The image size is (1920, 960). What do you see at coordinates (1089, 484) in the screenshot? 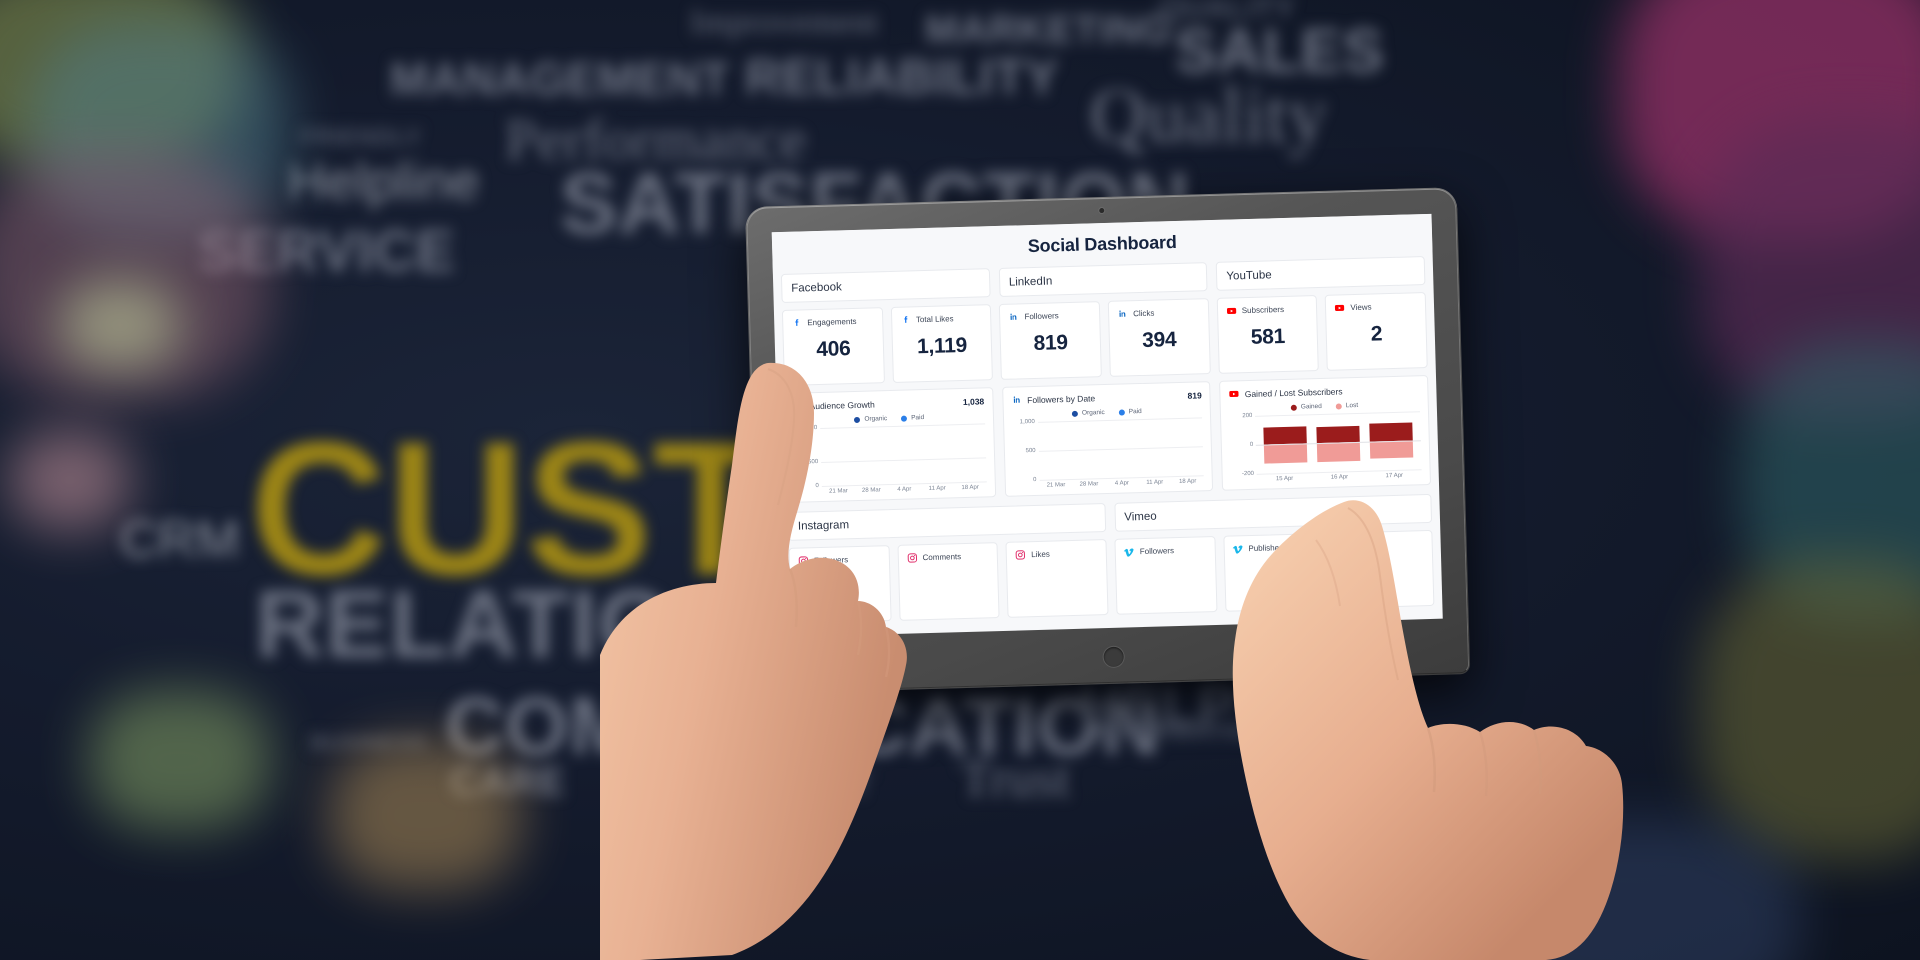
I see `x-axis-tick-label: 28 Mar` at bounding box center [1089, 484].